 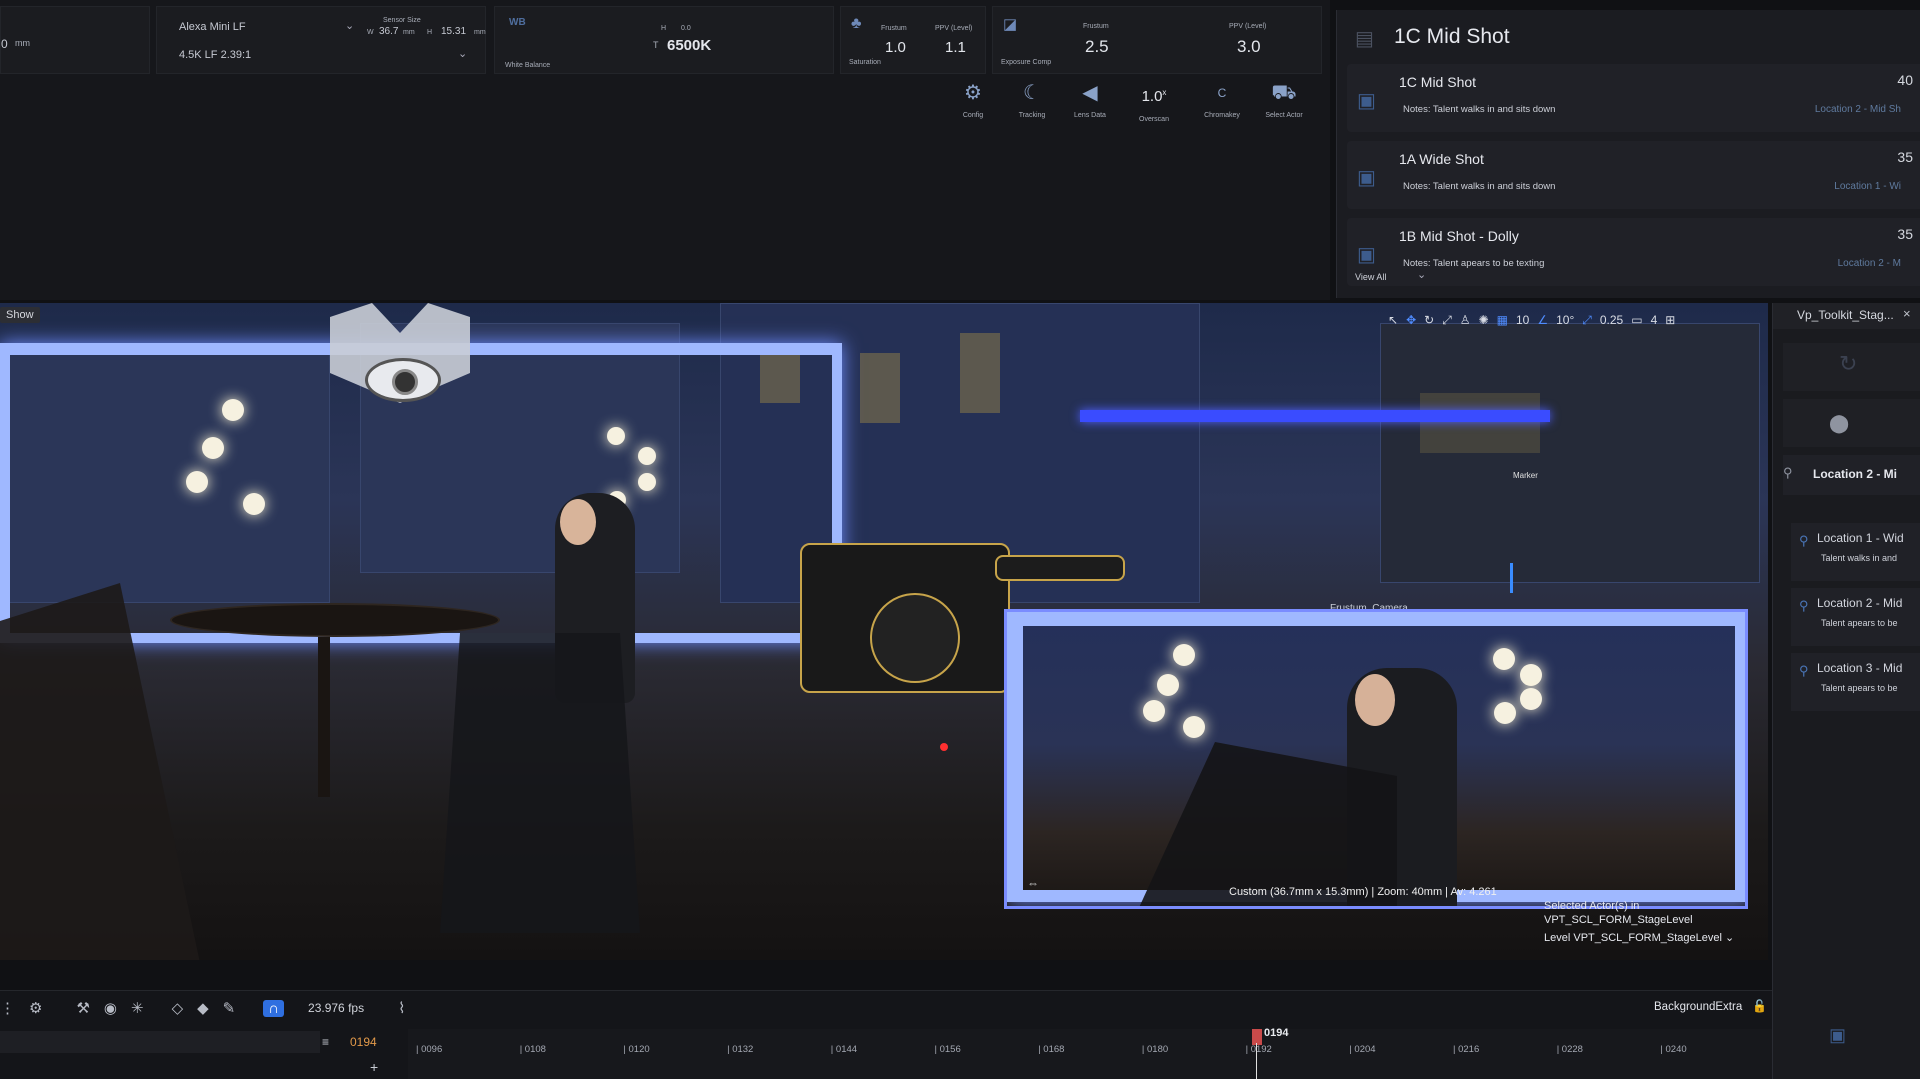 I want to click on camera-body-select: Alexa Mini LF, so click(x=212, y=27).